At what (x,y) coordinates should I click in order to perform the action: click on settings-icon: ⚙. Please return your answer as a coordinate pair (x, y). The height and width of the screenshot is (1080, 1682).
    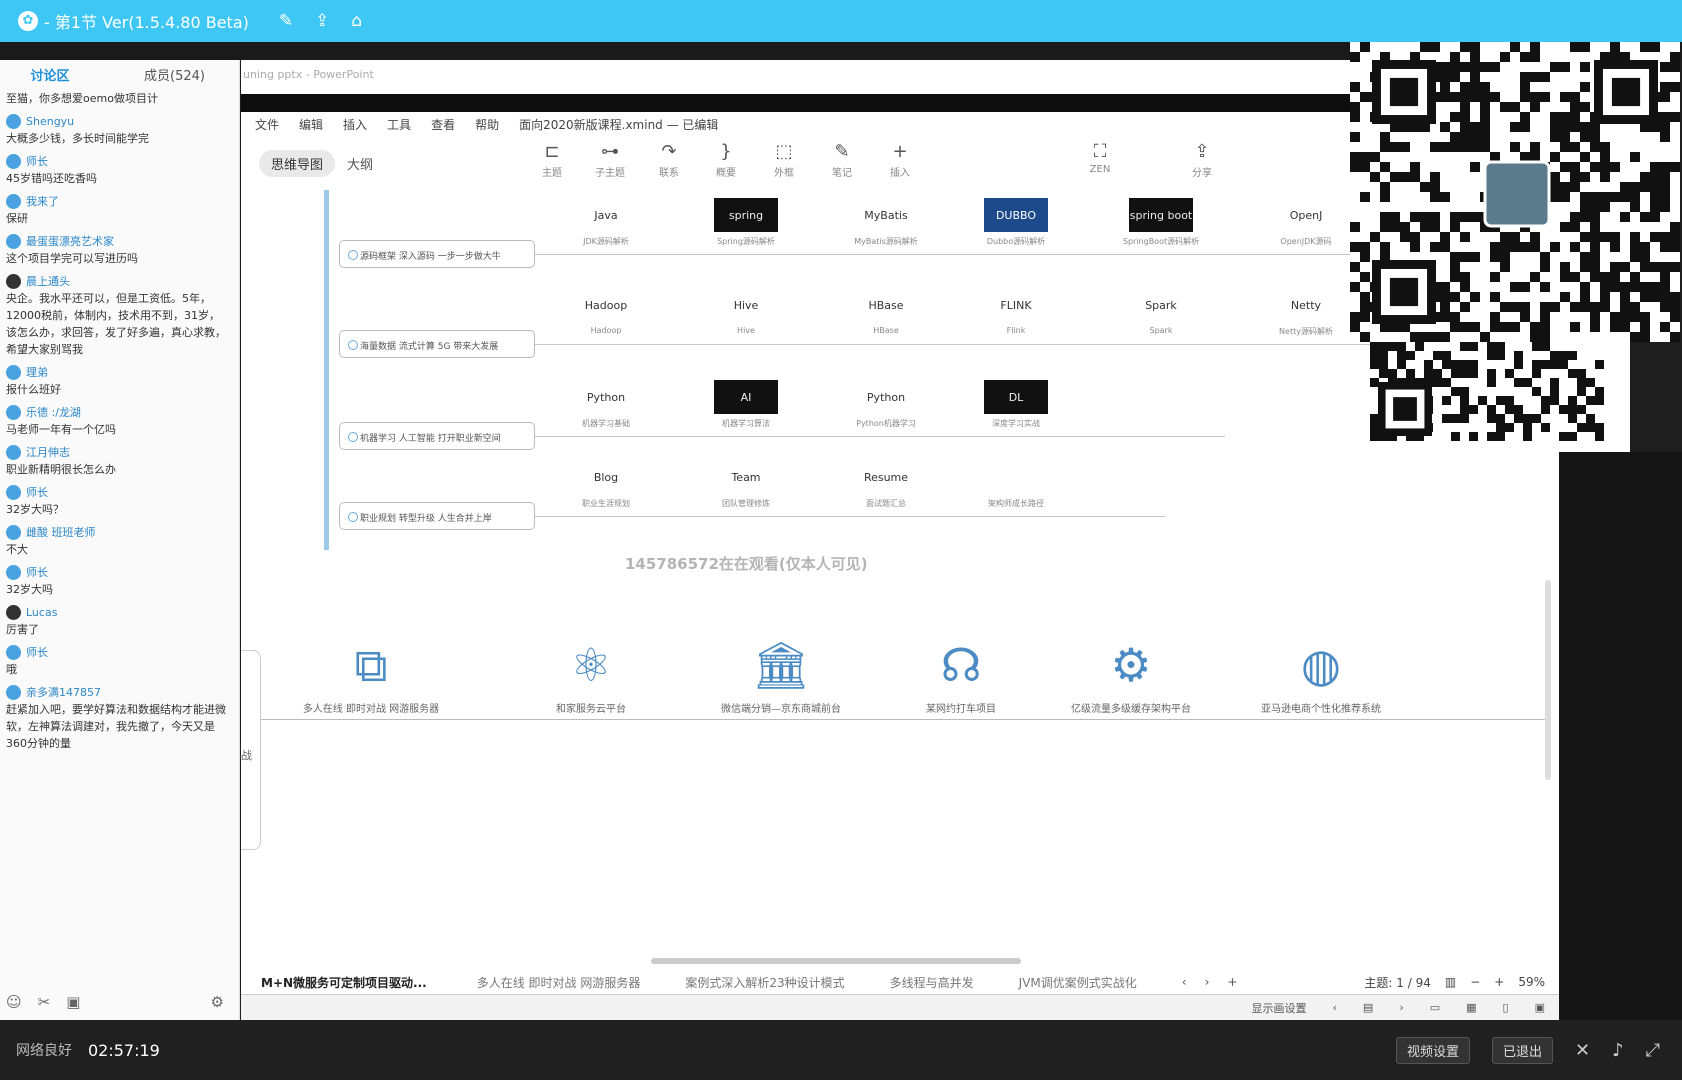
    Looking at the image, I should click on (217, 1002).